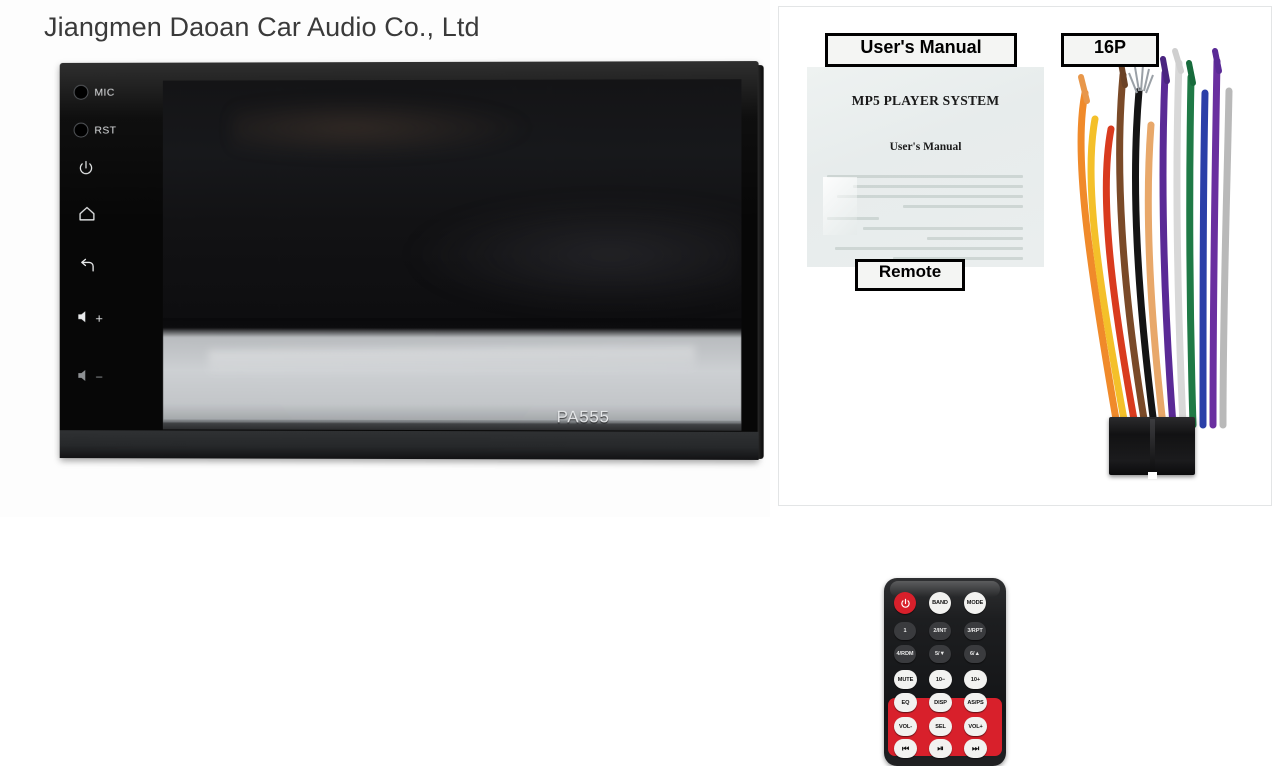 The image size is (1280, 766). What do you see at coordinates (905, 654) in the screenshot?
I see `remote-preset-4-button: 4/RDM` at bounding box center [905, 654].